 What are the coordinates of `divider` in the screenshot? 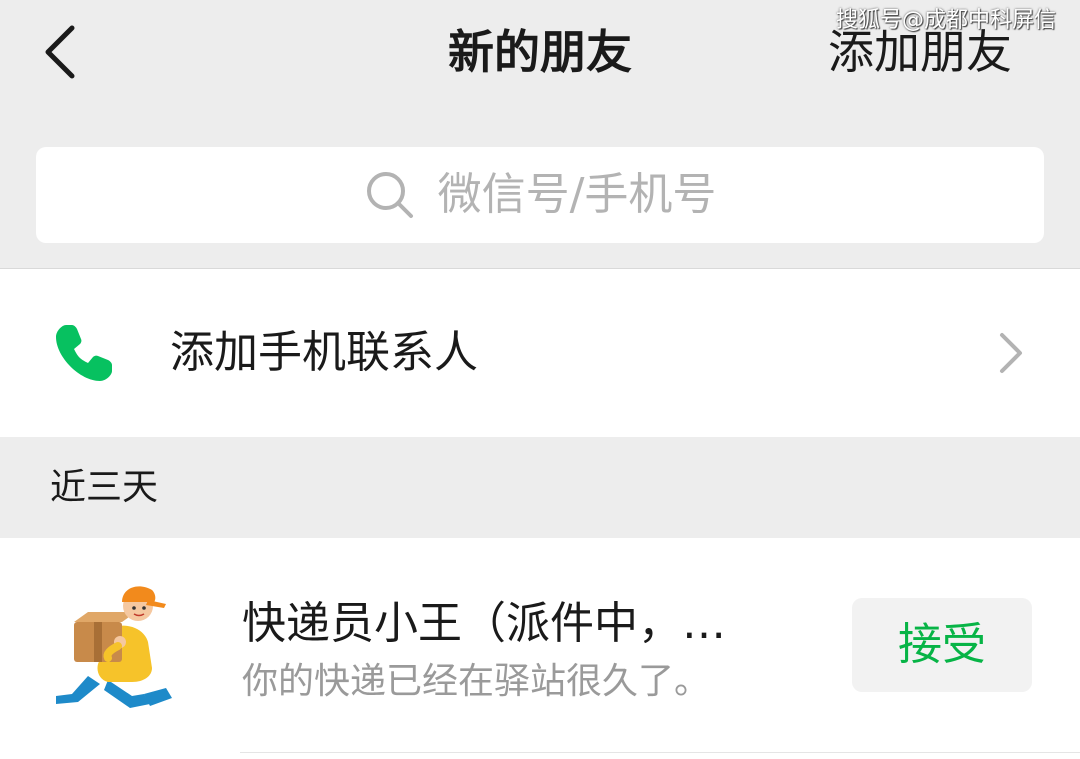 It's located at (660, 752).